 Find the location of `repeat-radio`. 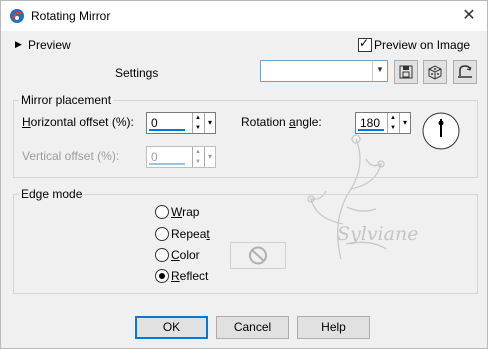

repeat-radio is located at coordinates (162, 234).